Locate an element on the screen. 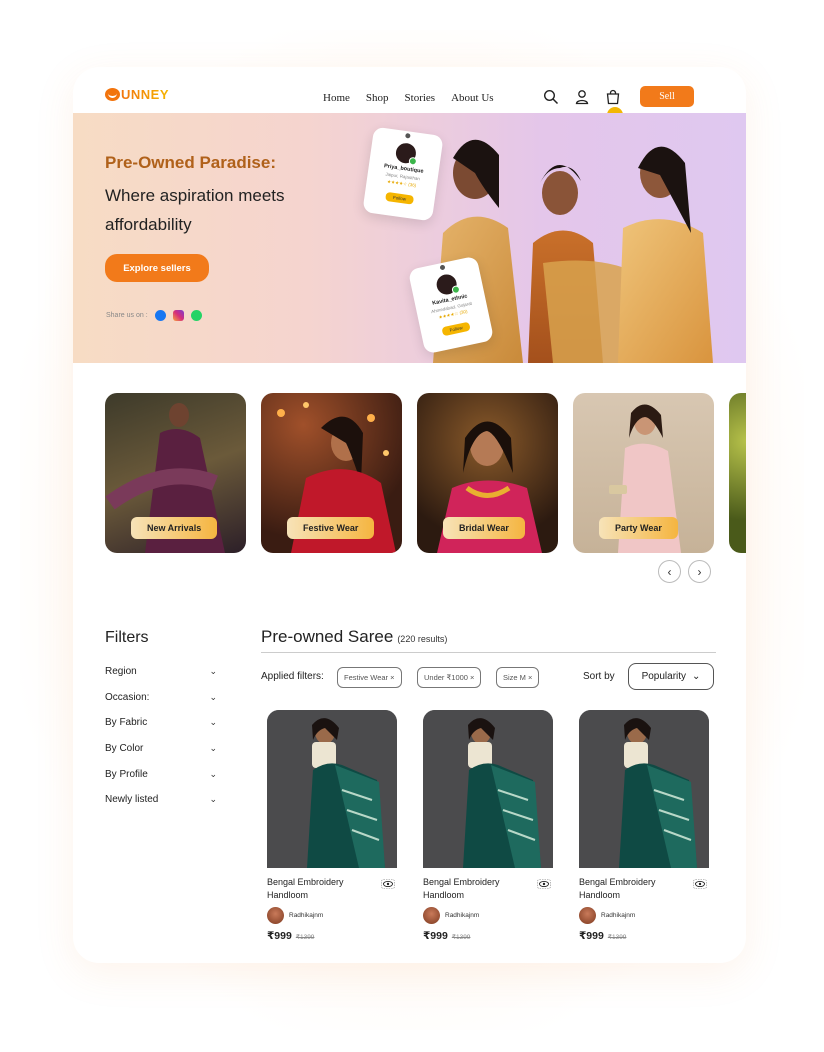 The image size is (824, 1052). filter-label: By Color is located at coordinates (124, 748).